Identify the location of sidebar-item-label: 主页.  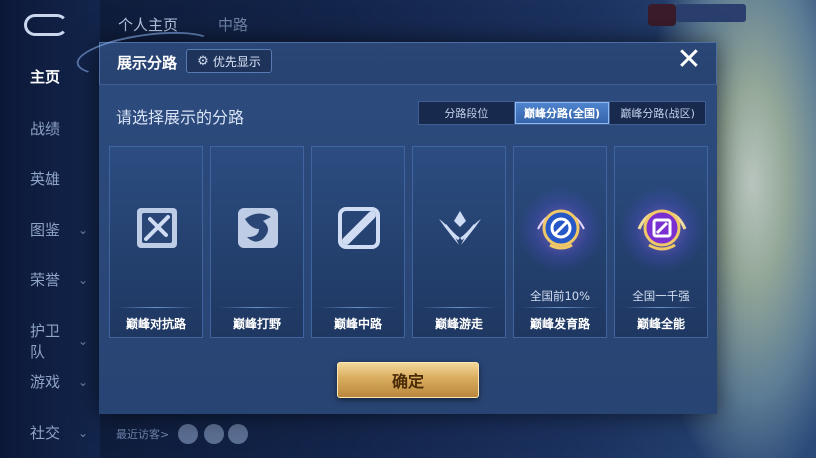
(45, 77).